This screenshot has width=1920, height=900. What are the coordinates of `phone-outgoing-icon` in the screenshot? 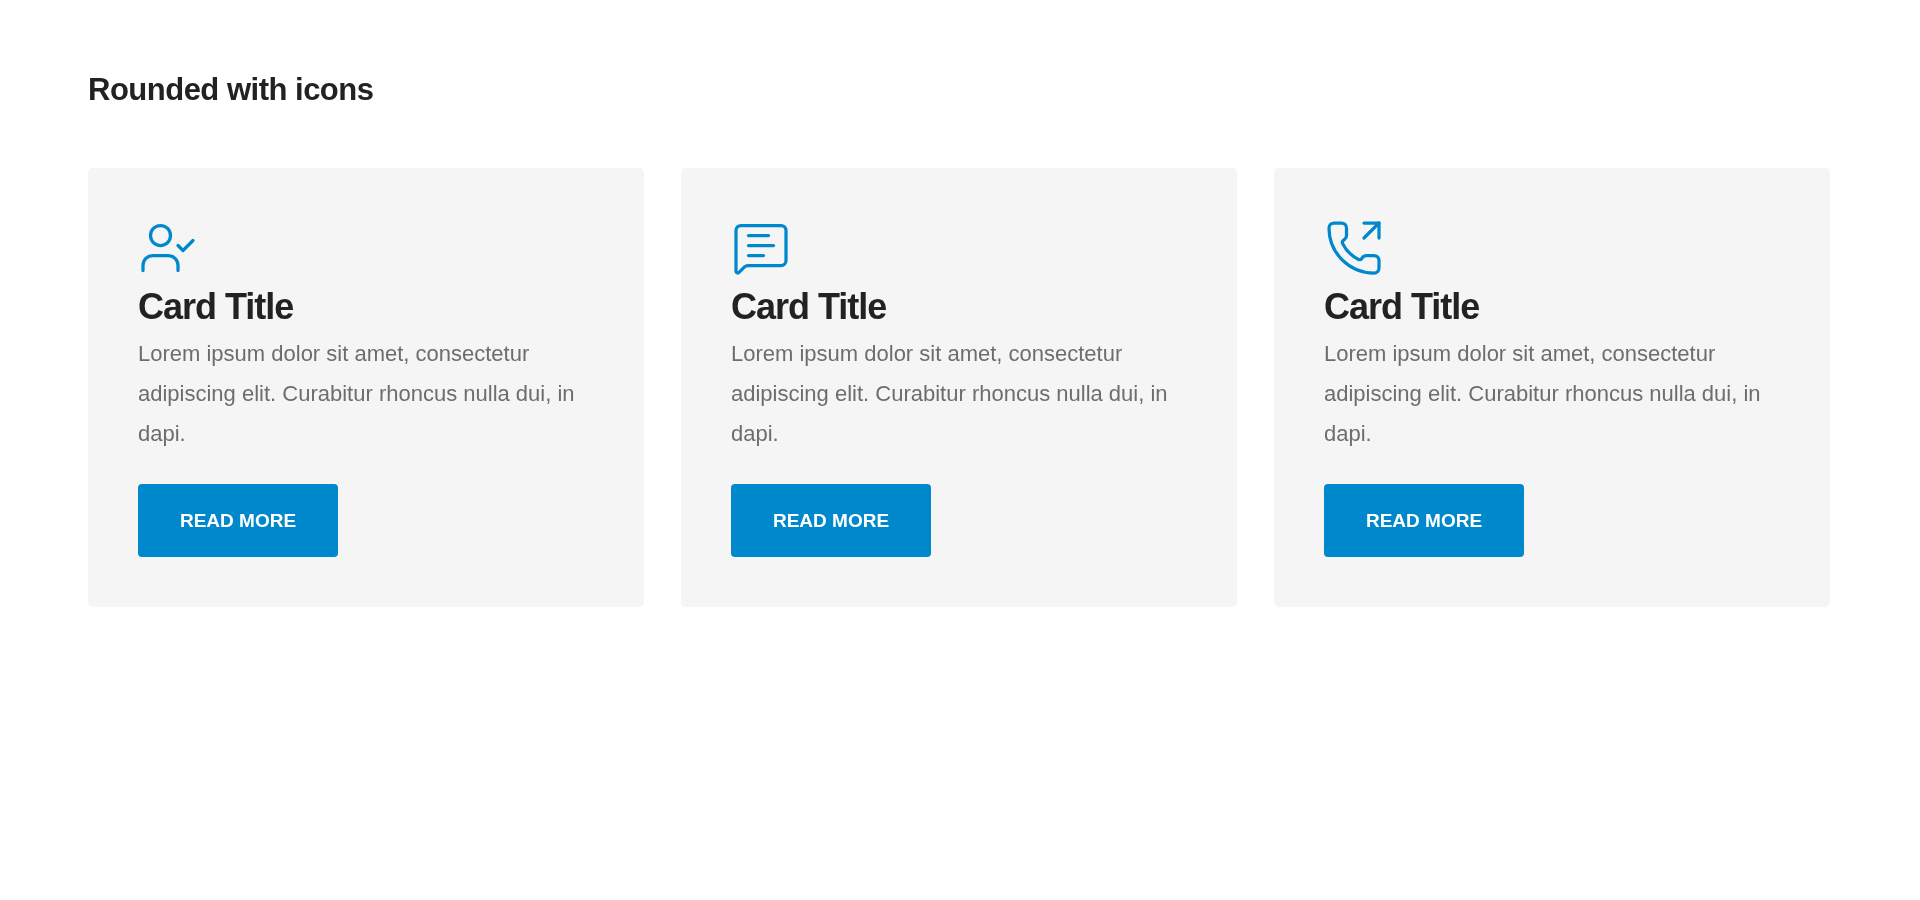 It's located at (1354, 248).